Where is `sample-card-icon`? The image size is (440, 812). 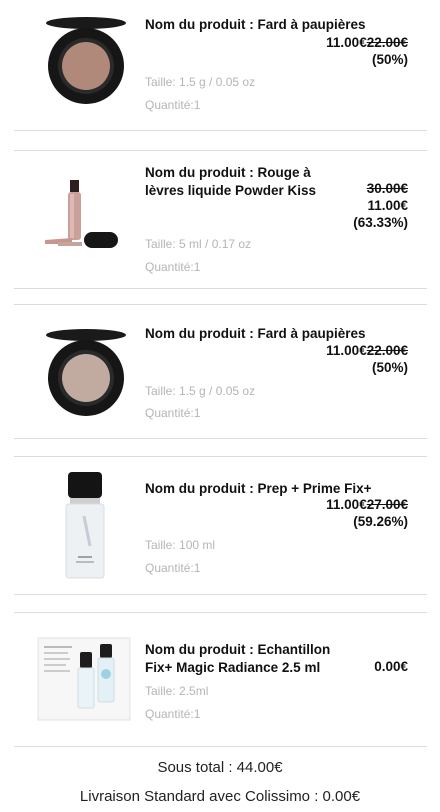 sample-card-icon is located at coordinates (84, 679).